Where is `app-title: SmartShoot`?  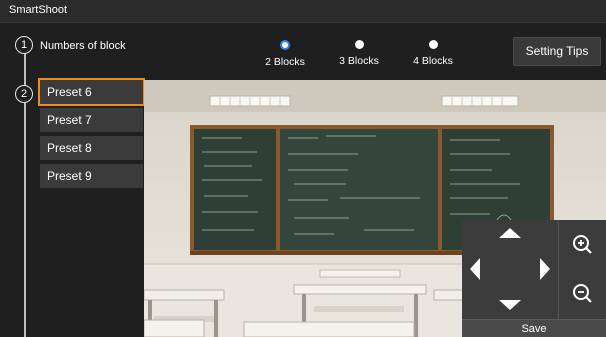
app-title: SmartShoot is located at coordinates (38, 10).